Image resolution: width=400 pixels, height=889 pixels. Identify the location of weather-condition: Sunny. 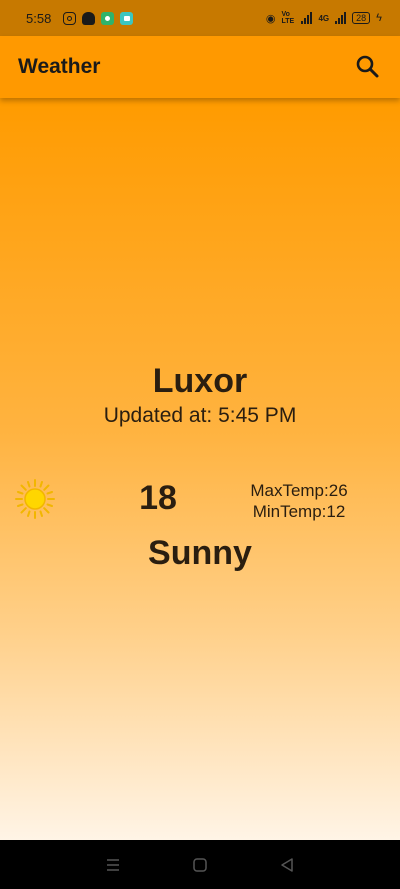
(200, 553).